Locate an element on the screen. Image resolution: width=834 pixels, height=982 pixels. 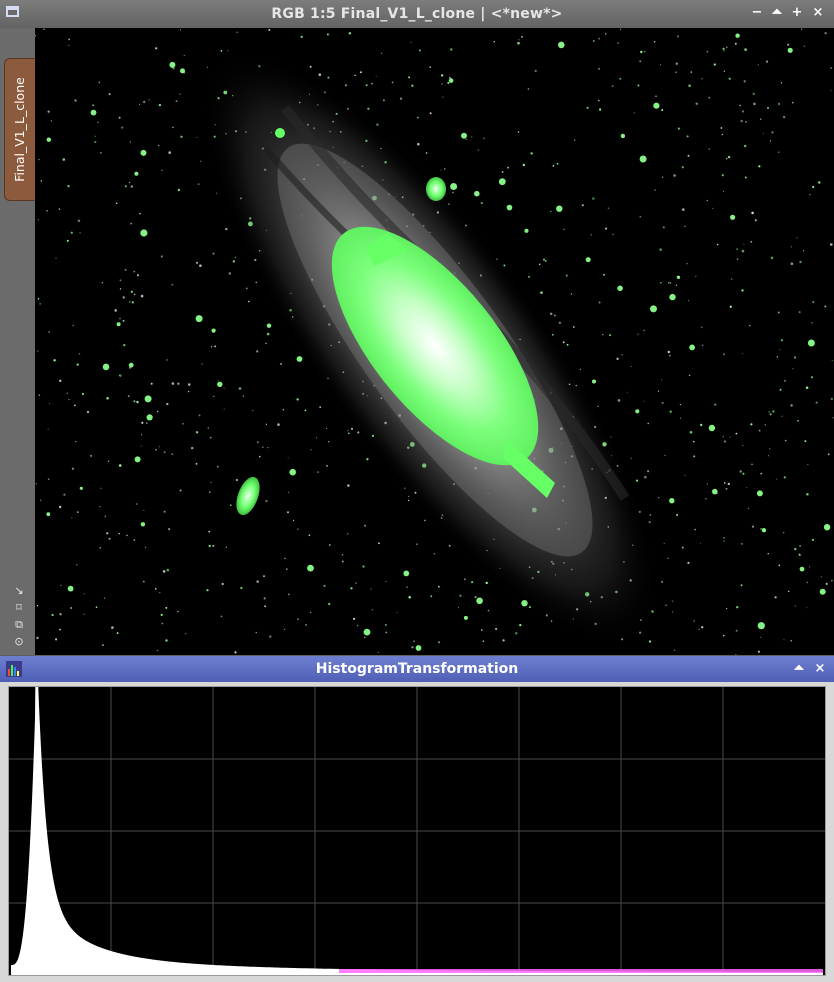
view-id-label: Final_V1_L_clone is located at coordinates (19, 129).